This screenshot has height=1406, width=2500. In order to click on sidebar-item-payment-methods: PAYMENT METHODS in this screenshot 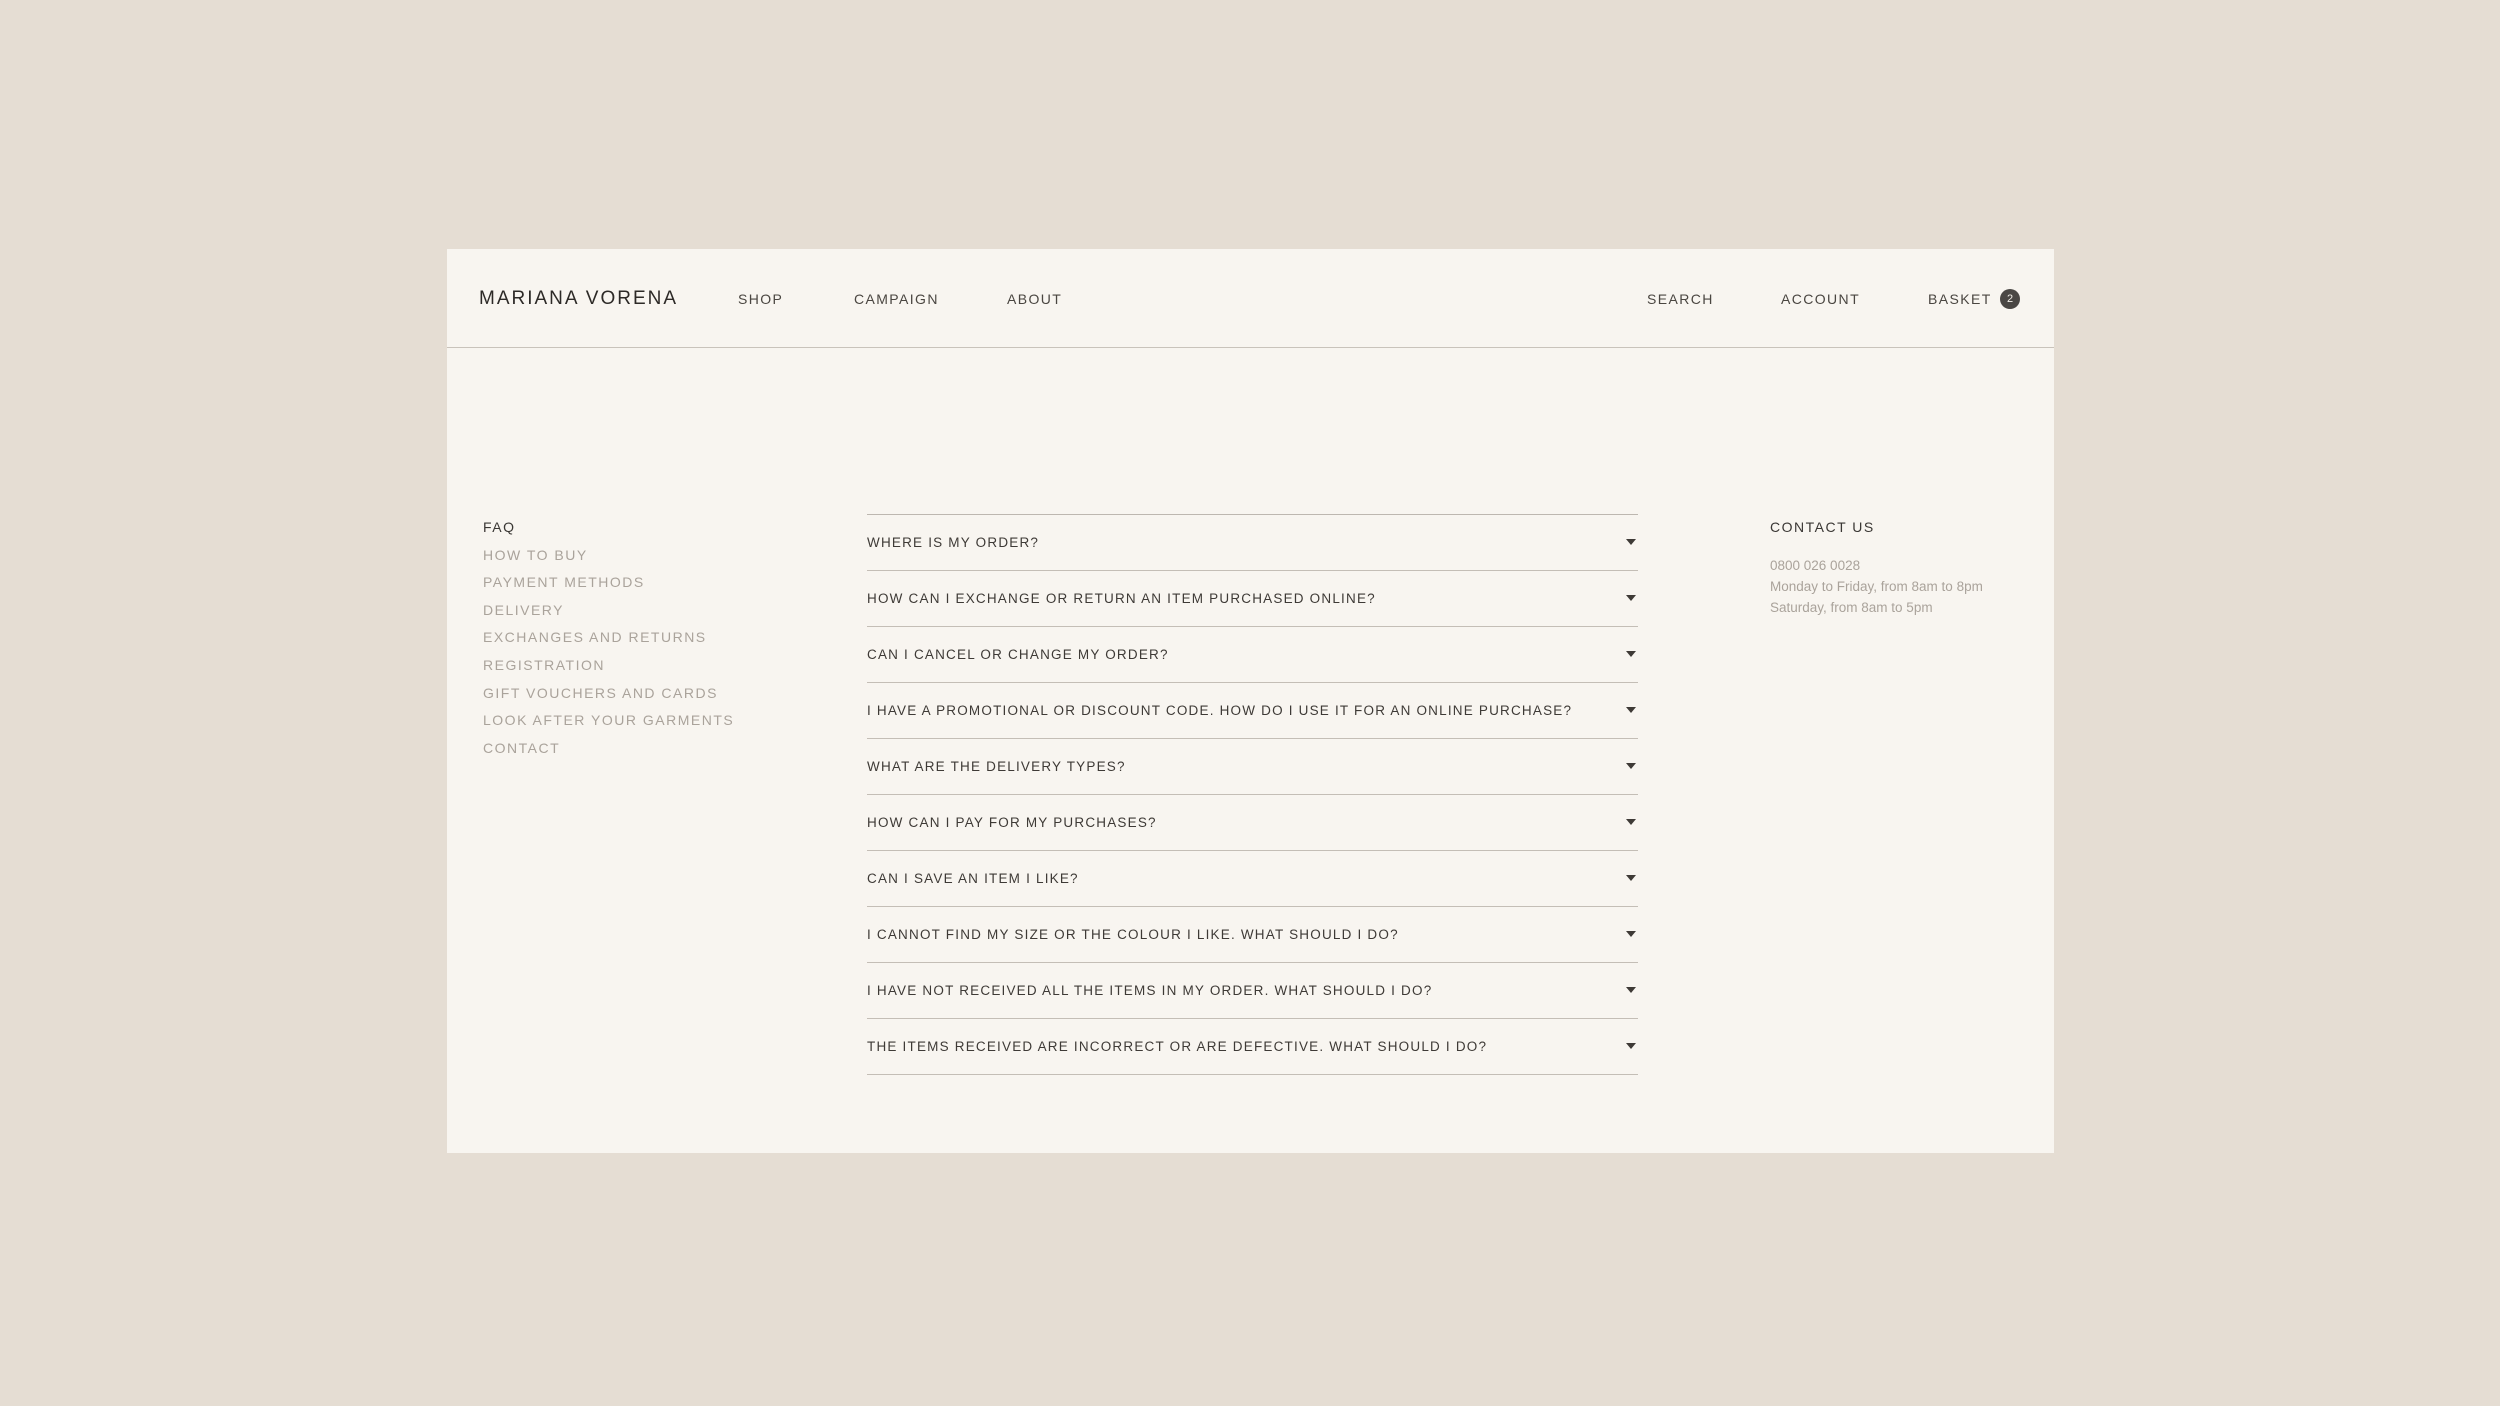, I will do `click(608, 588)`.